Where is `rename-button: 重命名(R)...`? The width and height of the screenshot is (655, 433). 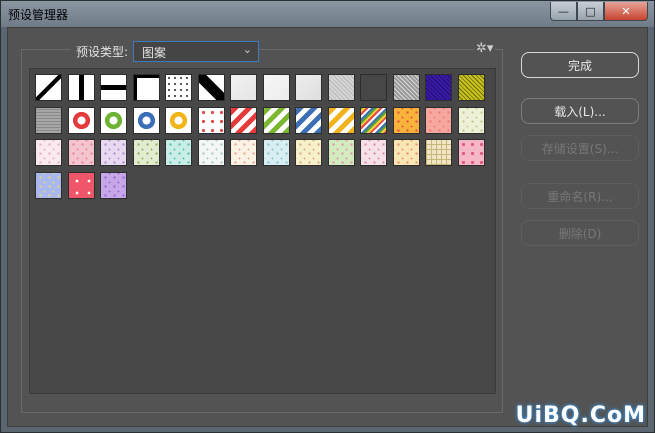
rename-button: 重命名(R)... is located at coordinates (580, 196).